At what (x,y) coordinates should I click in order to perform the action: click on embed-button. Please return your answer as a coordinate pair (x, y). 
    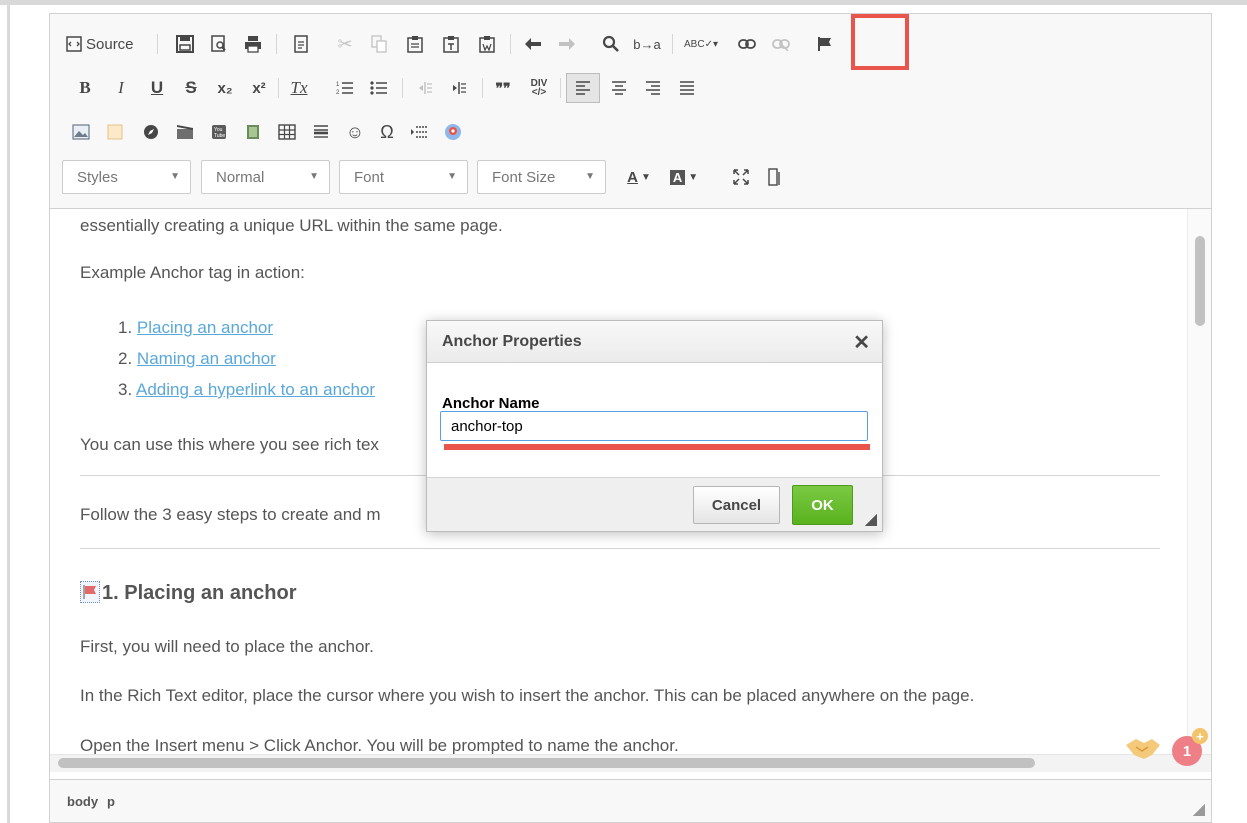
    Looking at the image, I should click on (151, 132).